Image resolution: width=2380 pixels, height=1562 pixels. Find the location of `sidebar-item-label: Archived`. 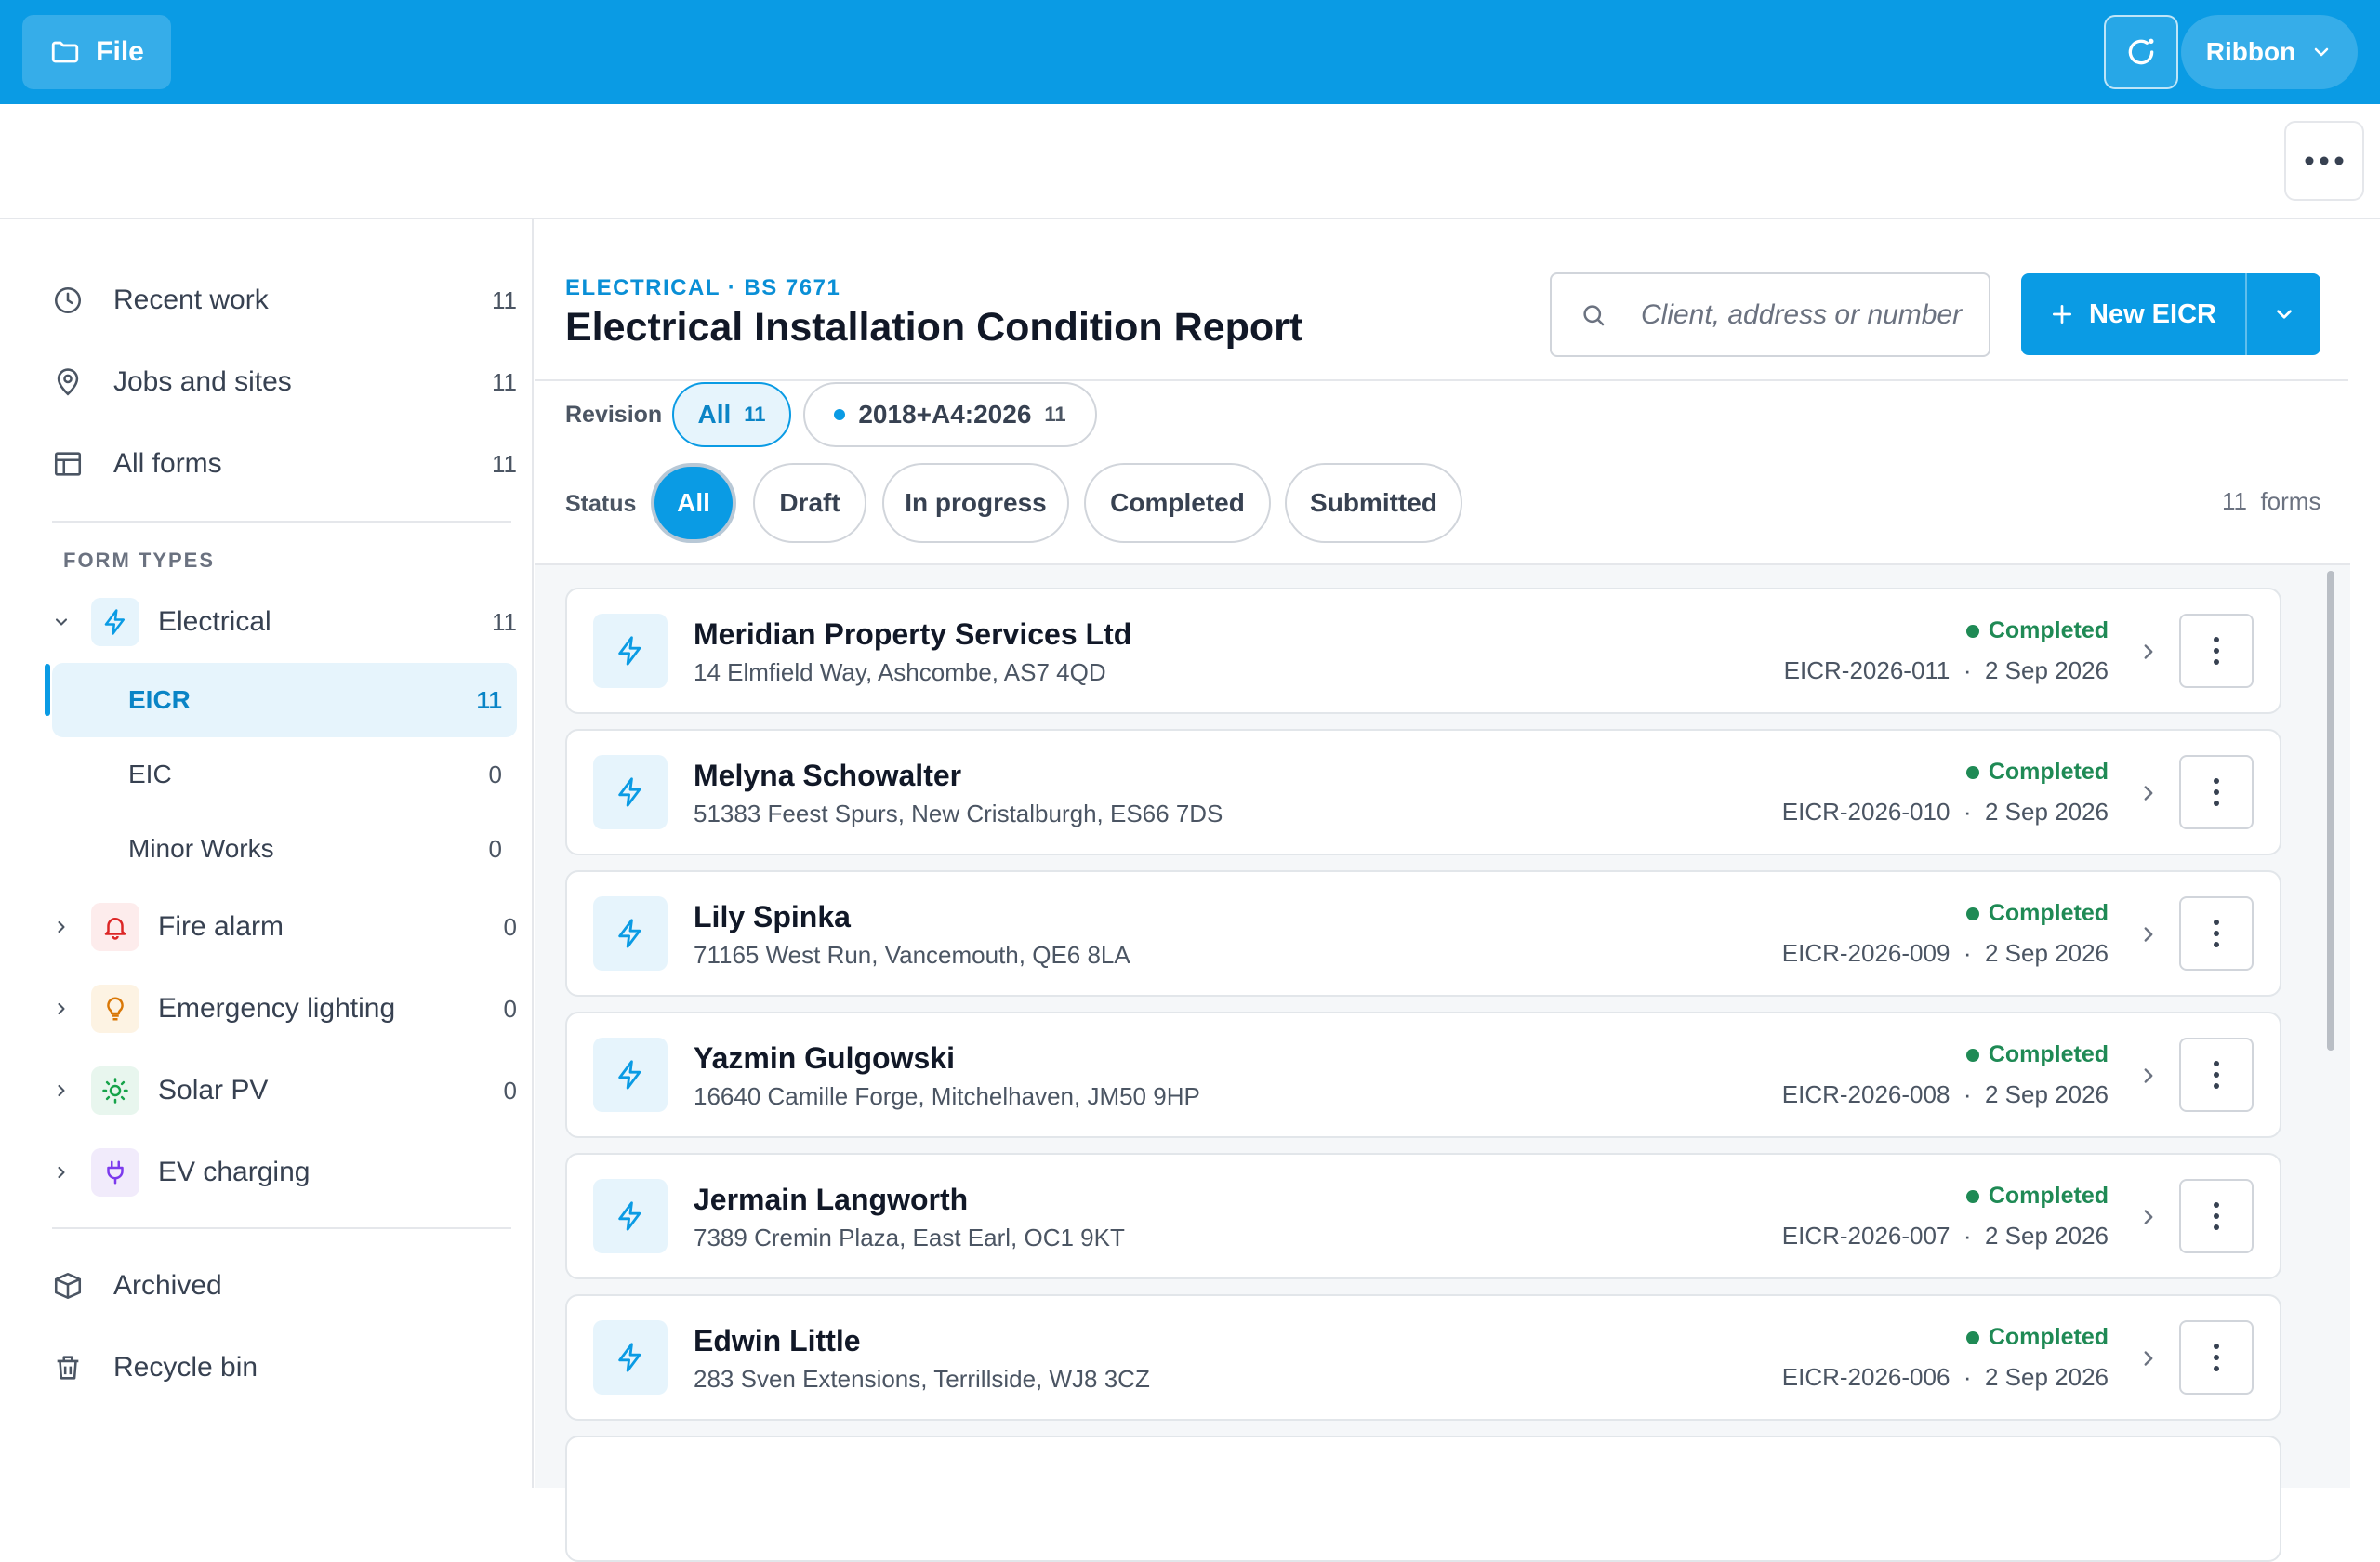

sidebar-item-label: Archived is located at coordinates (167, 1285).